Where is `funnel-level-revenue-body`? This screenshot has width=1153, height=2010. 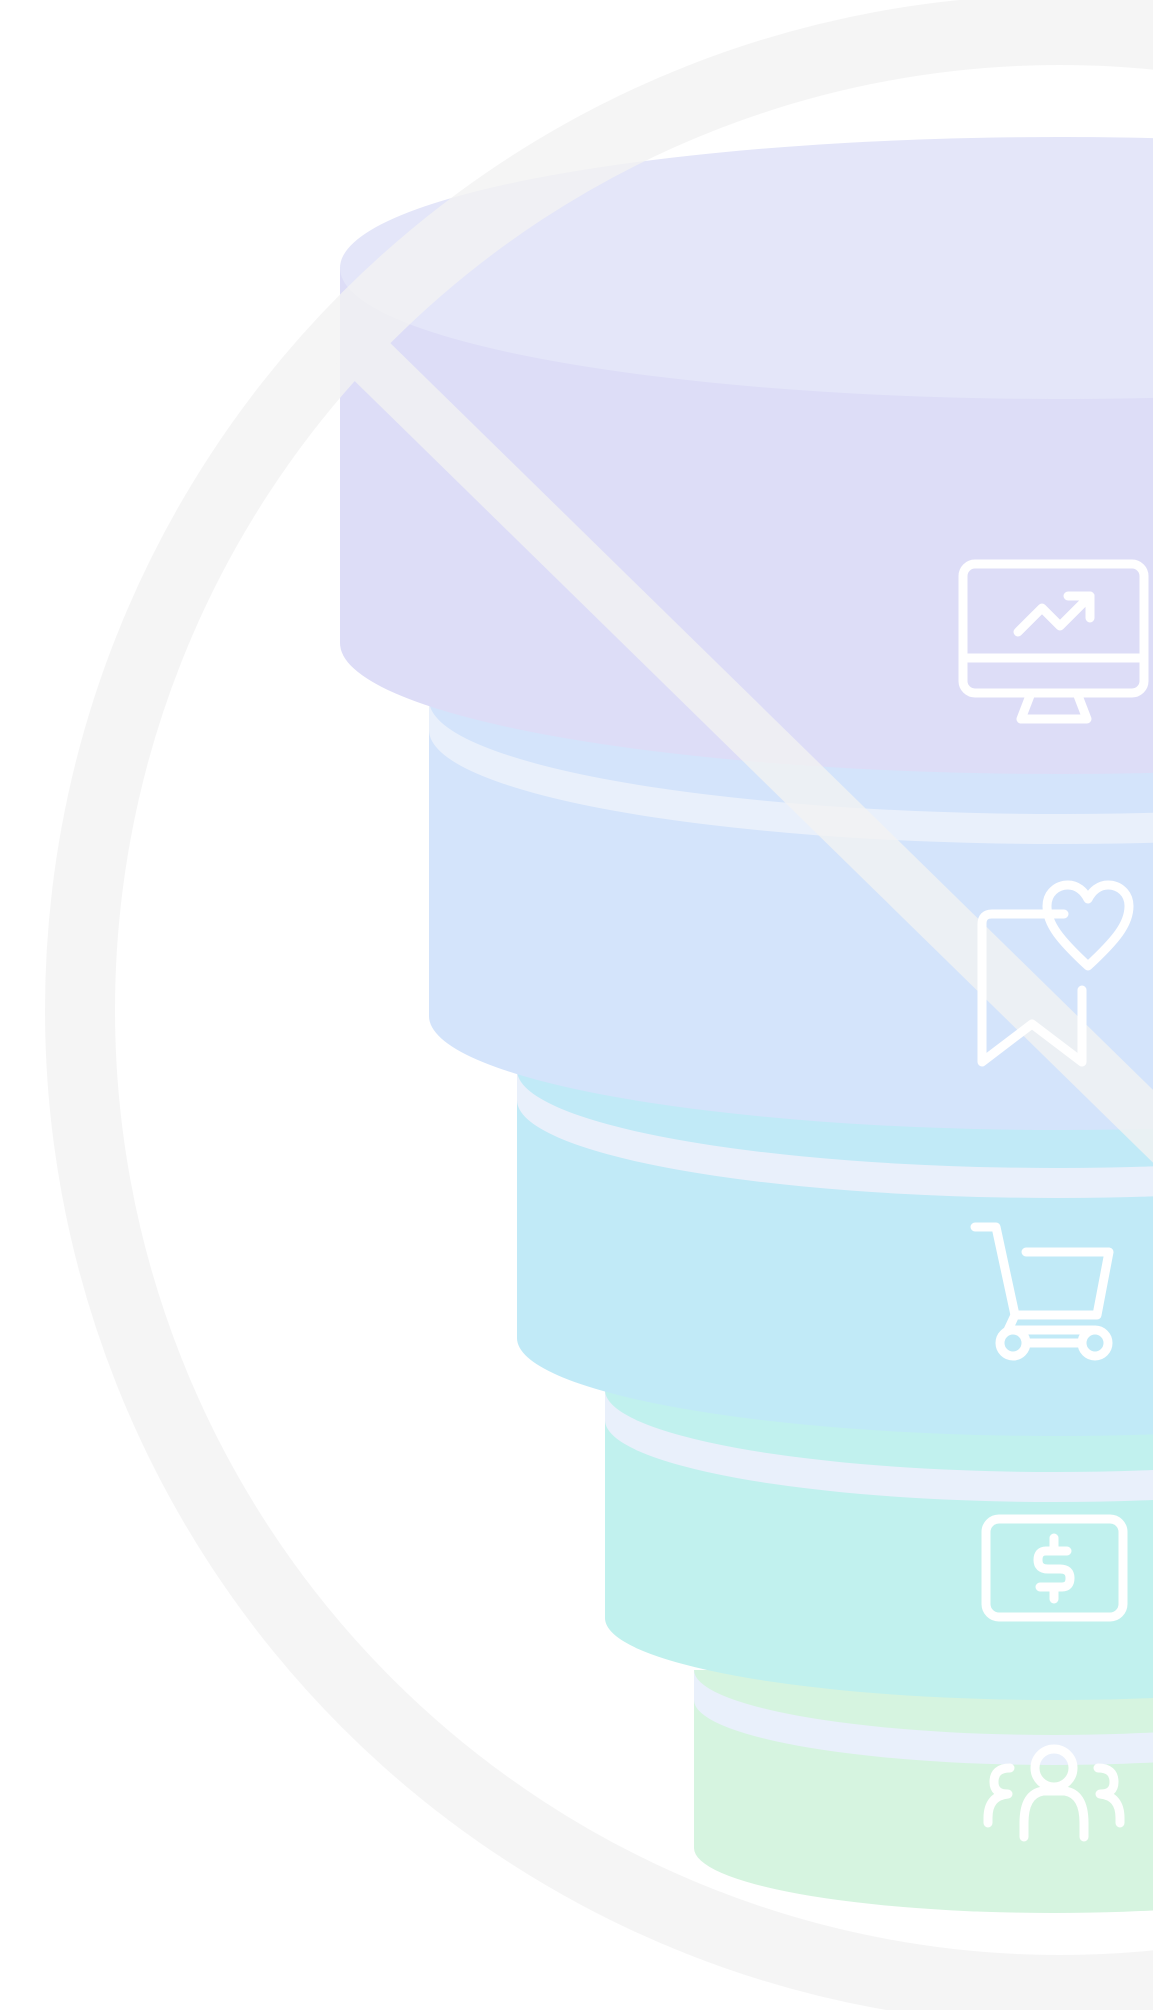
funnel-level-revenue-body is located at coordinates (879, 1545).